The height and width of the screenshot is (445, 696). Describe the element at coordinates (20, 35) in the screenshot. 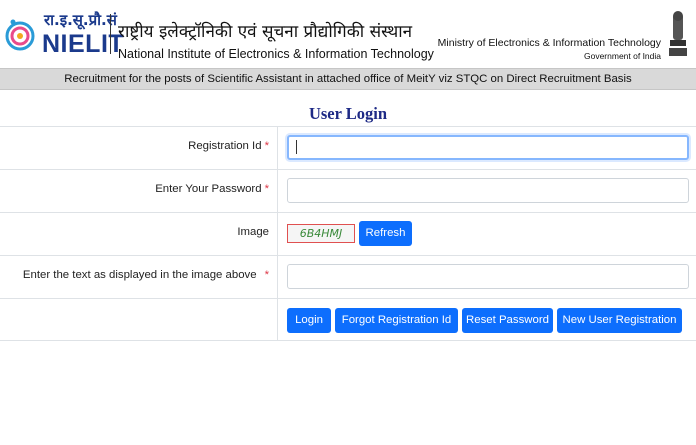

I see `nielit-logo-icon` at that location.